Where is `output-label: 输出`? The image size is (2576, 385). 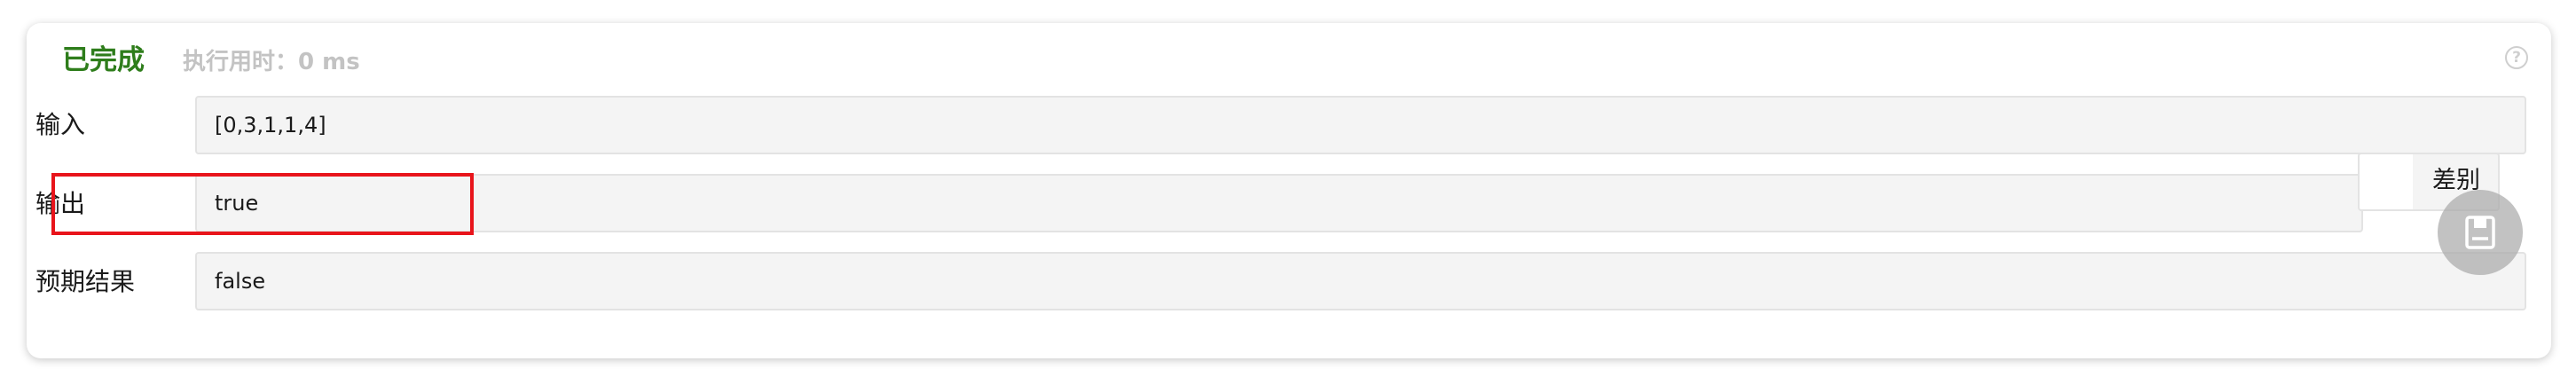 output-label: 输出 is located at coordinates (60, 203).